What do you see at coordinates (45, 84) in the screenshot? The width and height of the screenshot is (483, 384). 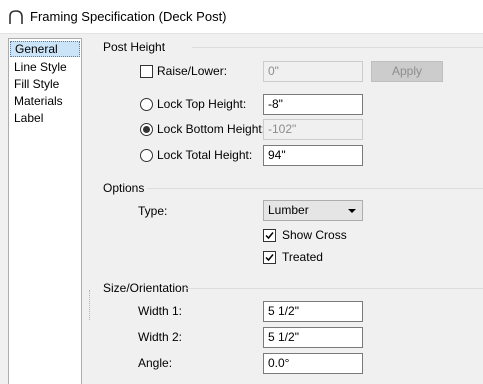 I see `sidebar-item-fill-style: Fill Style` at bounding box center [45, 84].